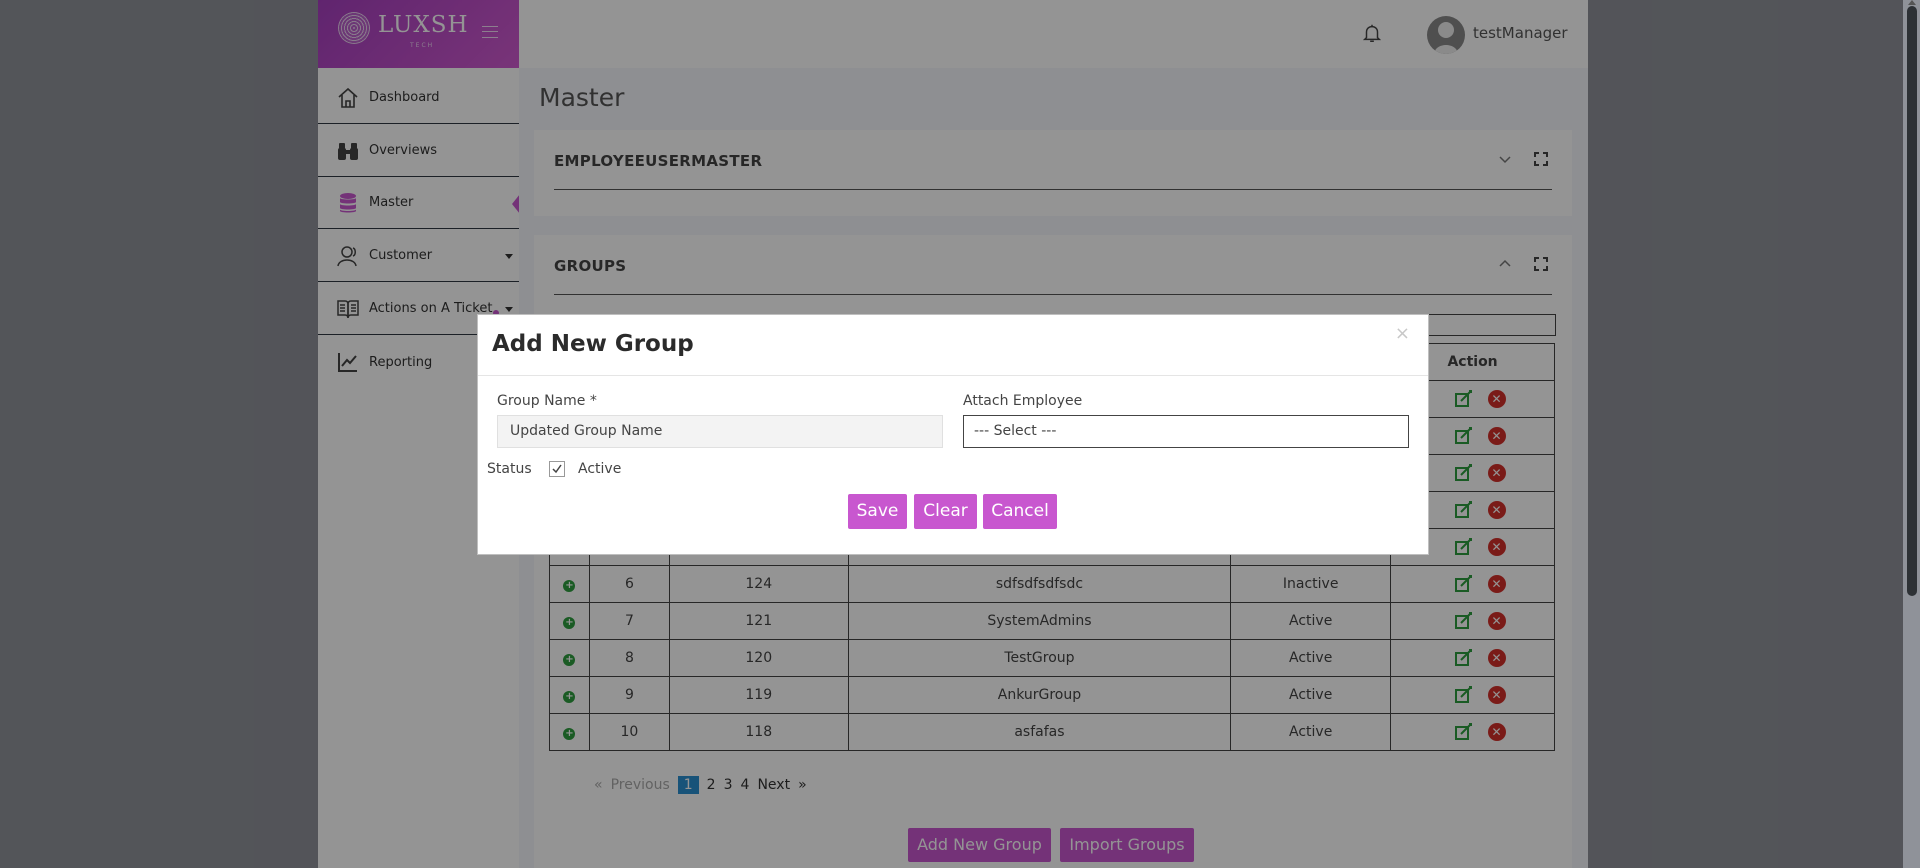 The image size is (1920, 868). What do you see at coordinates (1912, 2) in the screenshot?
I see `scroll-up-icon` at bounding box center [1912, 2].